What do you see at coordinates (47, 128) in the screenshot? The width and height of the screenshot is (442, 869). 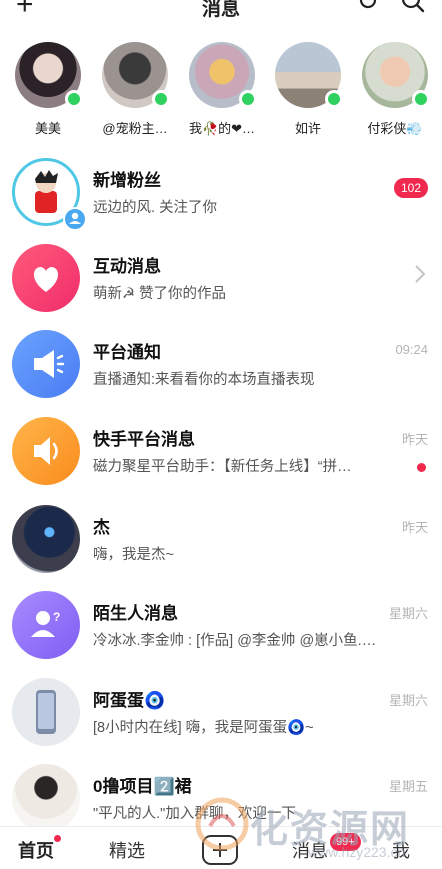 I see `story-name: 美美` at bounding box center [47, 128].